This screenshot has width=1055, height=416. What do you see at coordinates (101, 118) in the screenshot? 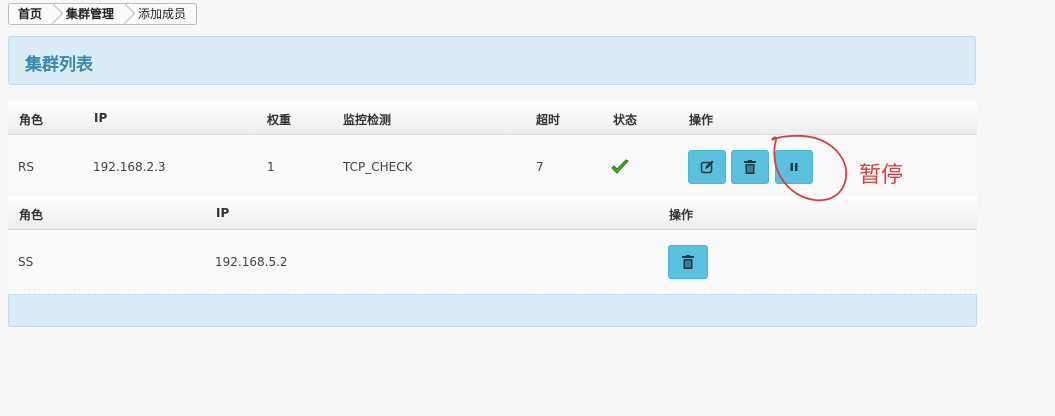
I see `col-ip: IP` at bounding box center [101, 118].